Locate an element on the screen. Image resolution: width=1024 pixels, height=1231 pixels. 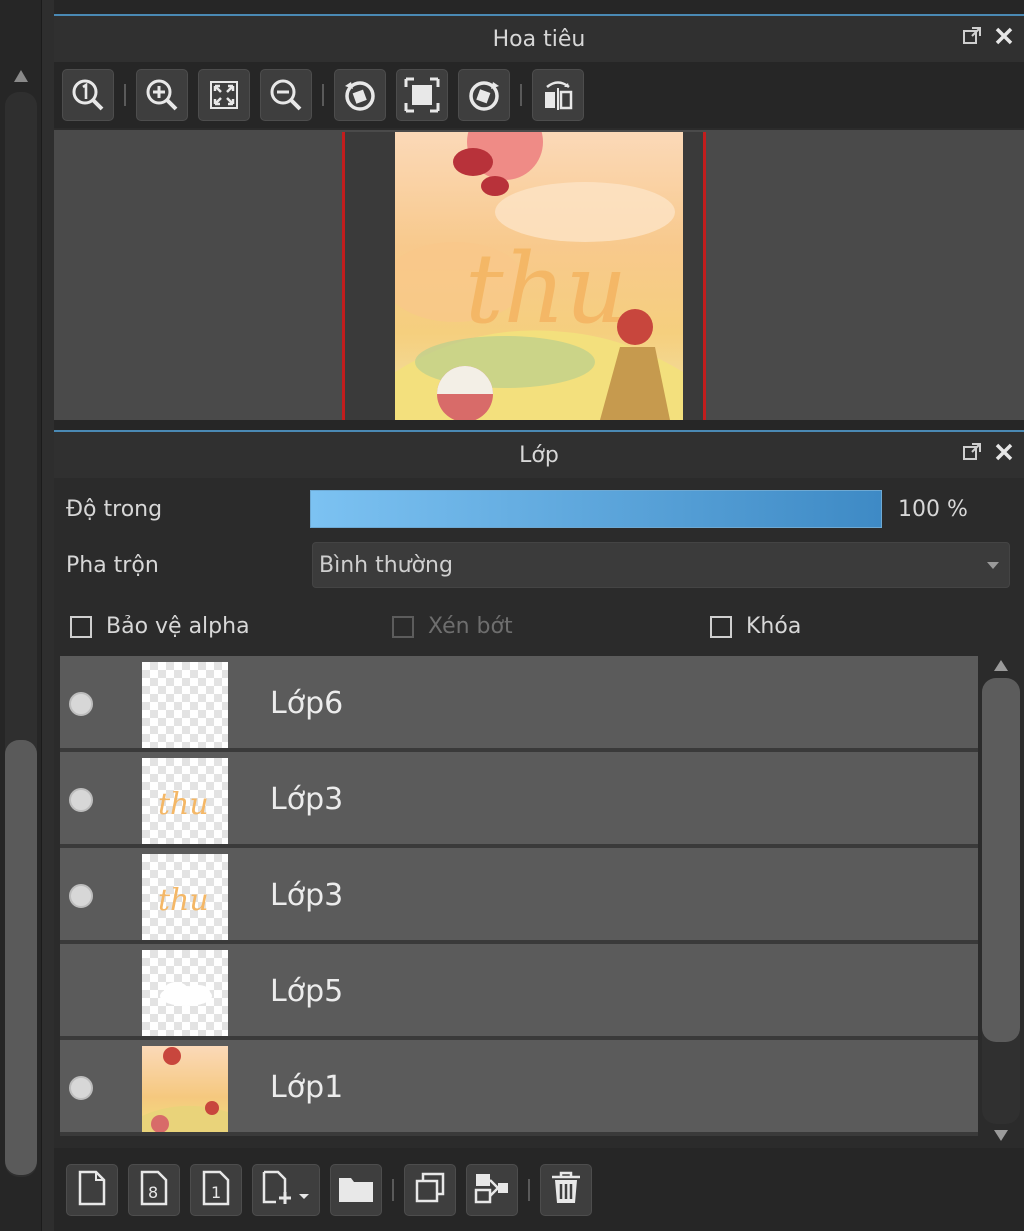
scrollbar-thumb is located at coordinates (1001, 860).